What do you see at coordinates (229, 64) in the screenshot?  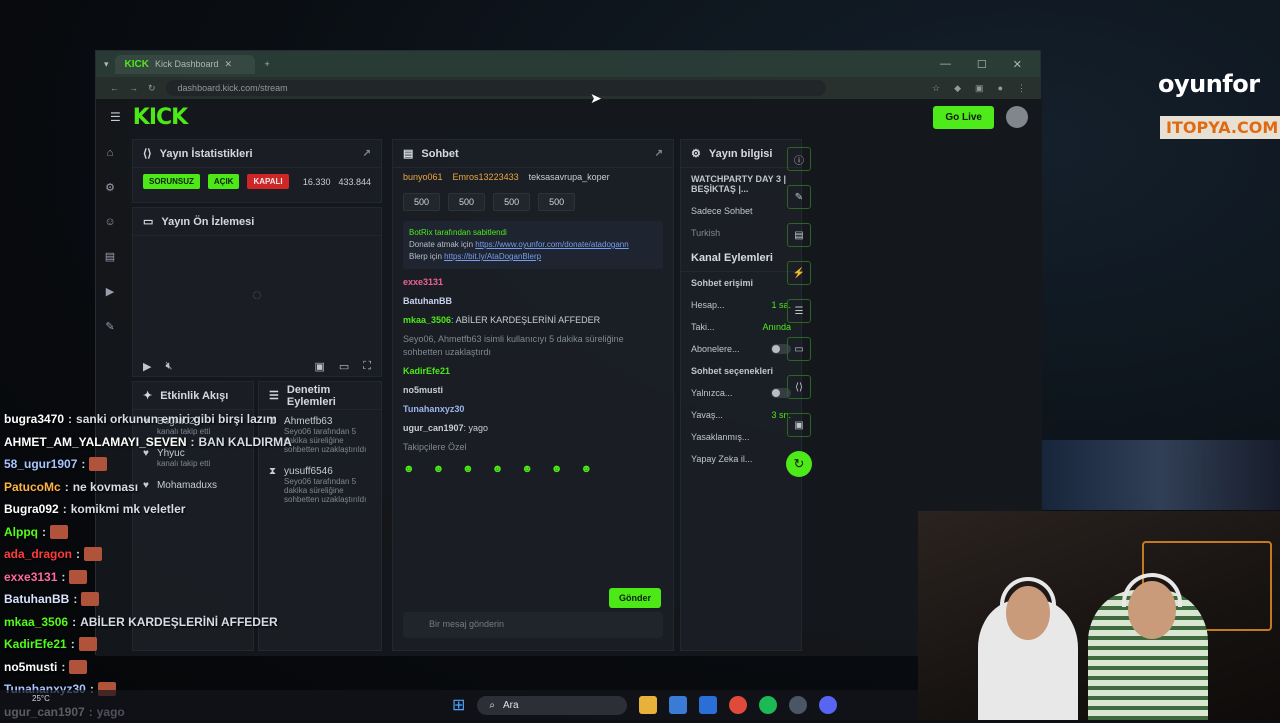 I see `close-tab-icon: ✕` at bounding box center [229, 64].